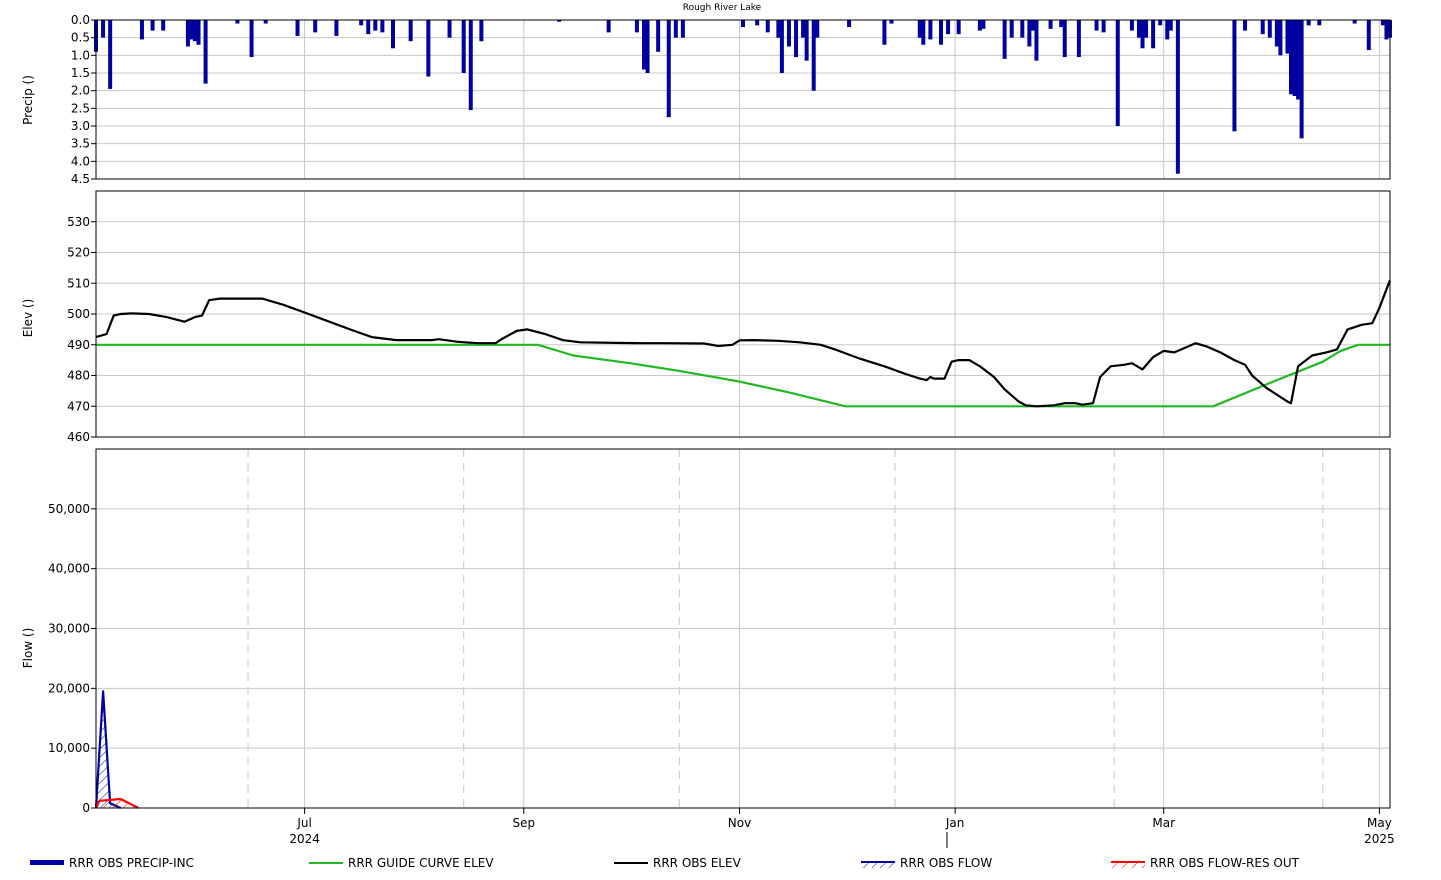  I want to click on flow-lines, so click(116, 750).